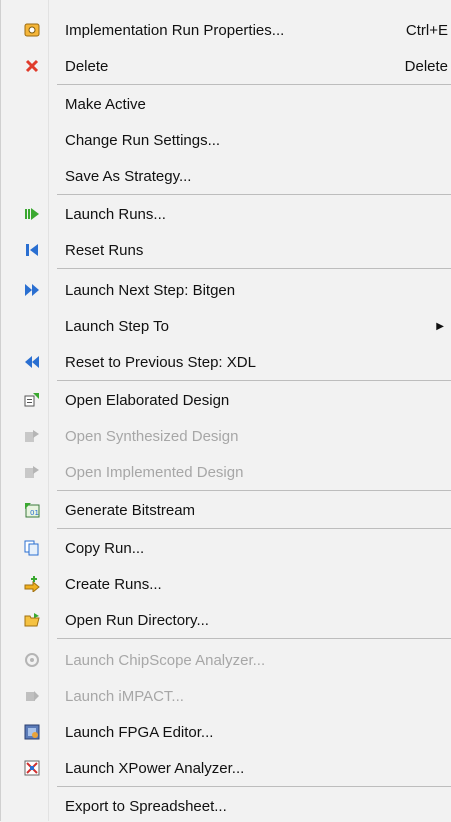 The image size is (451, 822). I want to click on menu-item-label: Make Active, so click(105, 104).